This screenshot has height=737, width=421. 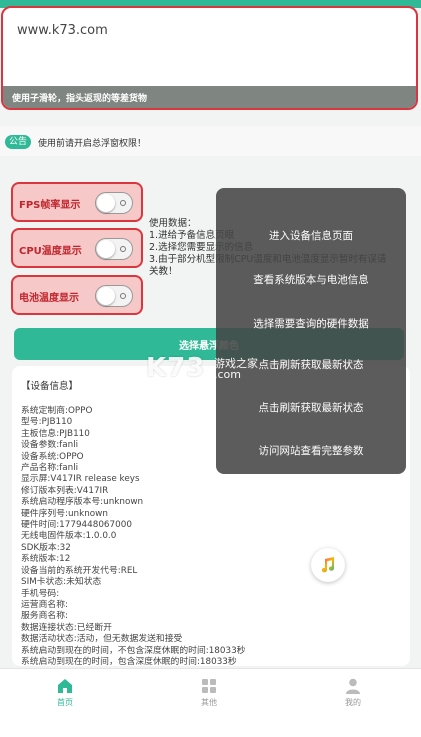 What do you see at coordinates (311, 408) in the screenshot?
I see `menu-item-refresh-2: 点击刷新获取最新状态` at bounding box center [311, 408].